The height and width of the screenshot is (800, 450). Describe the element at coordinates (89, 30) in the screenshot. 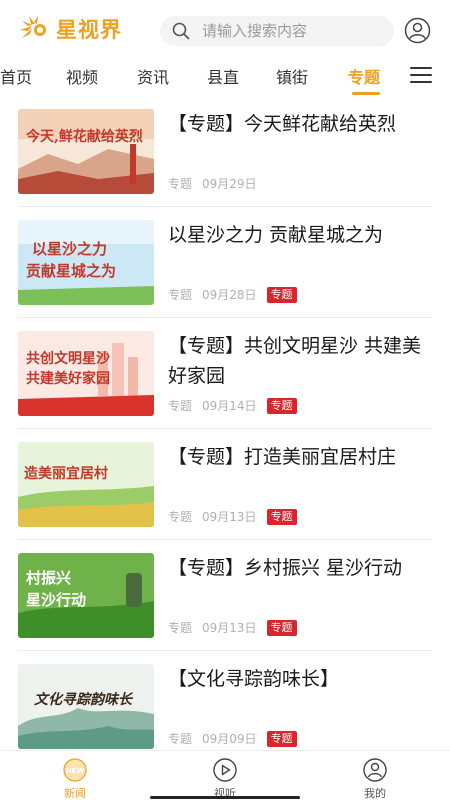

I see `app-name: 星视界` at that location.